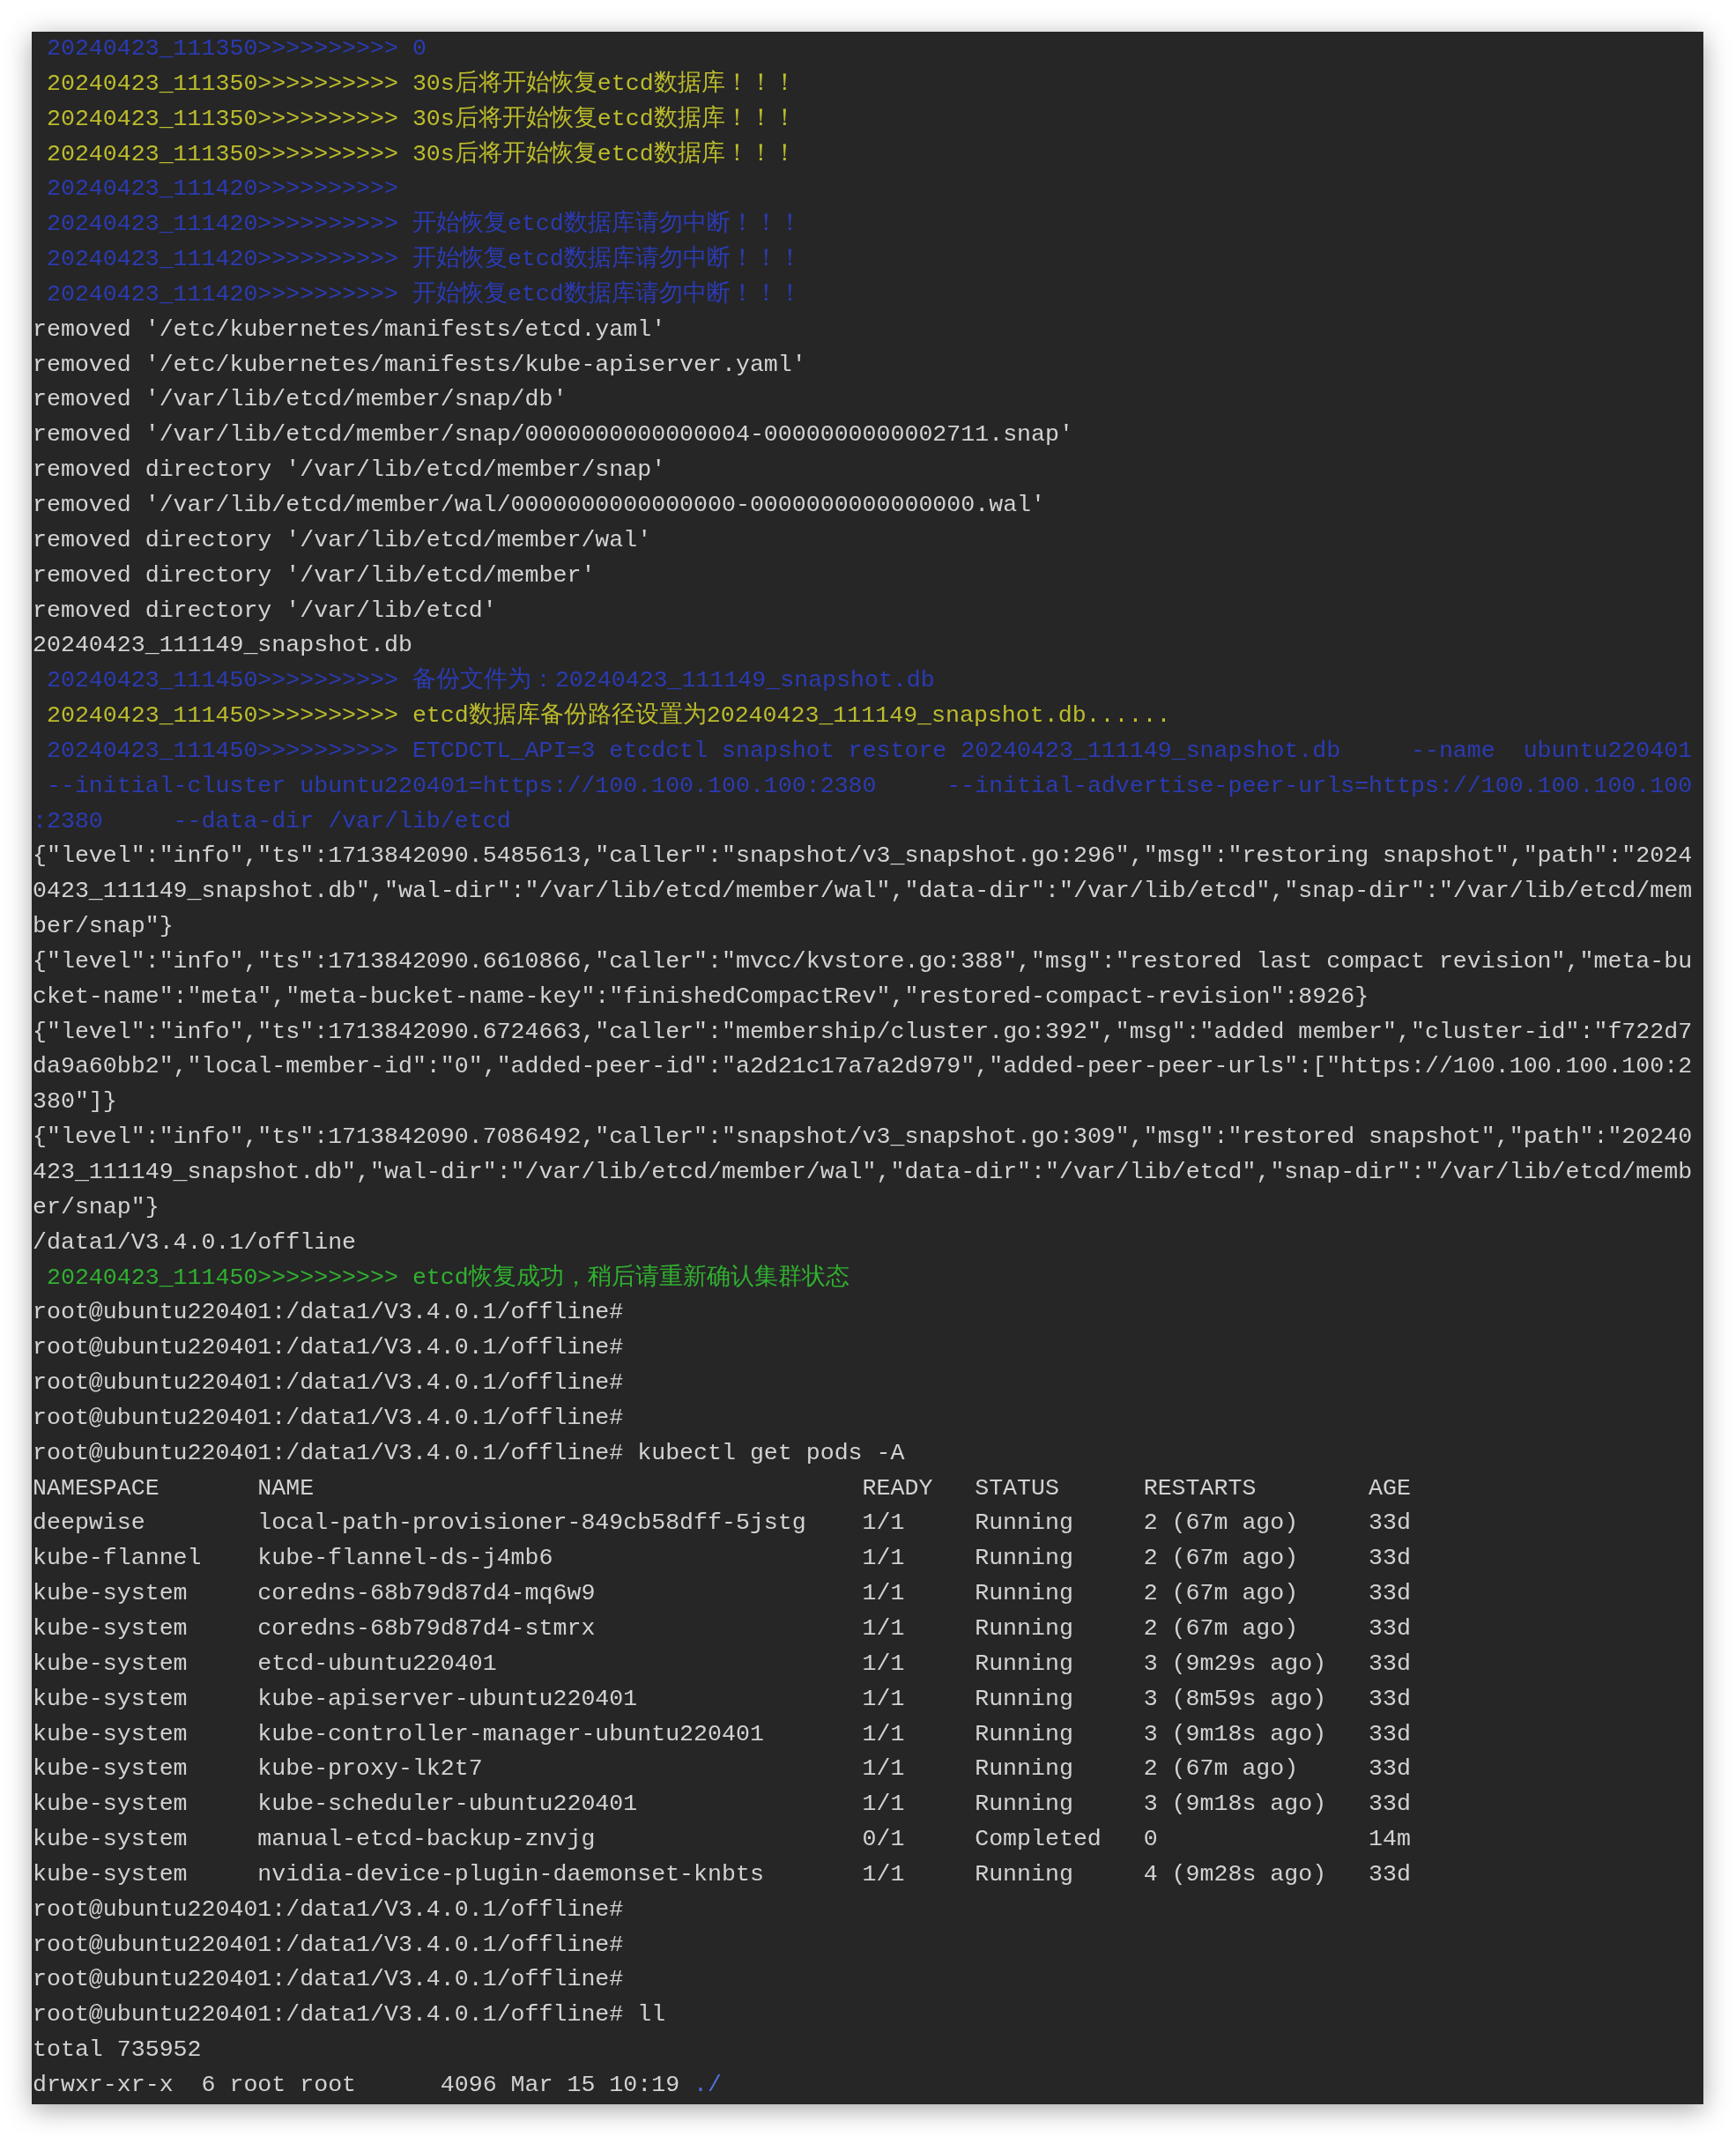 The image size is (1736, 2136). What do you see at coordinates (222, 645) in the screenshot?
I see `terminal-line: 20240423_111149_snapshot.db` at bounding box center [222, 645].